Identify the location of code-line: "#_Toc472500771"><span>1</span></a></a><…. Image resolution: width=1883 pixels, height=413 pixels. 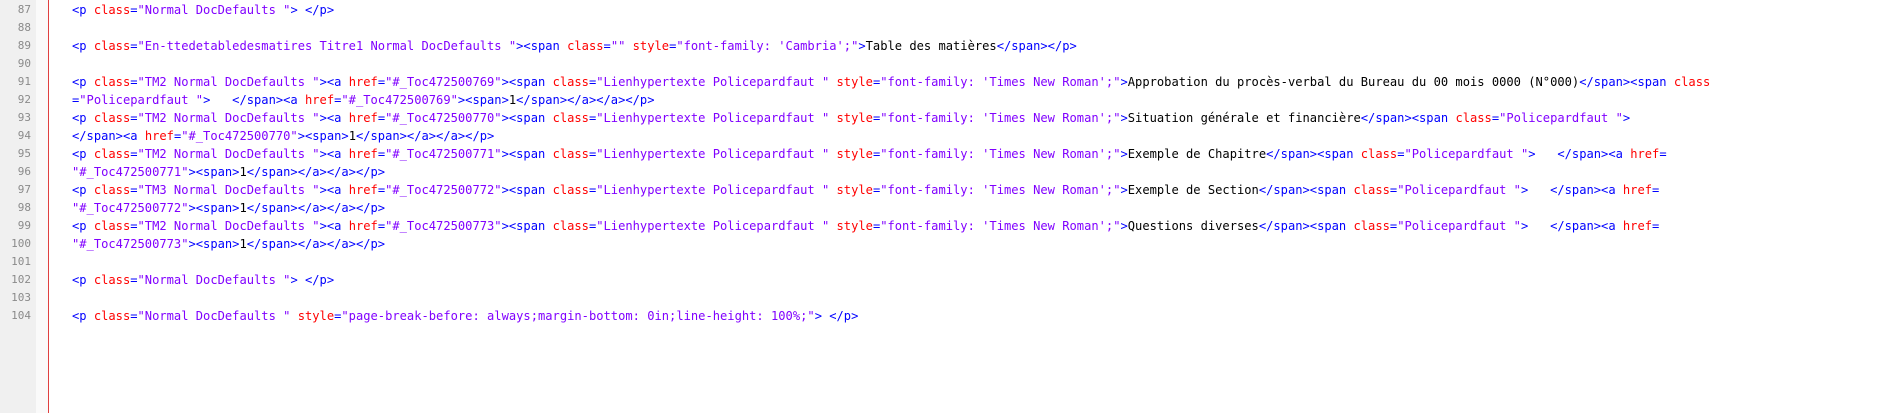
(977, 172).